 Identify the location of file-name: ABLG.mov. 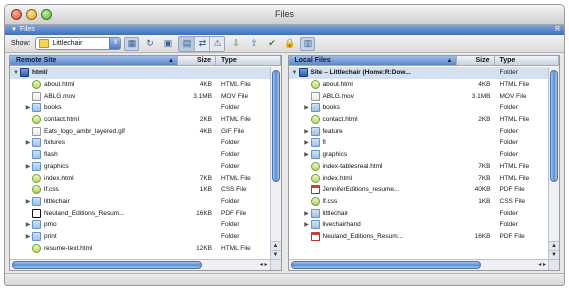
(338, 96).